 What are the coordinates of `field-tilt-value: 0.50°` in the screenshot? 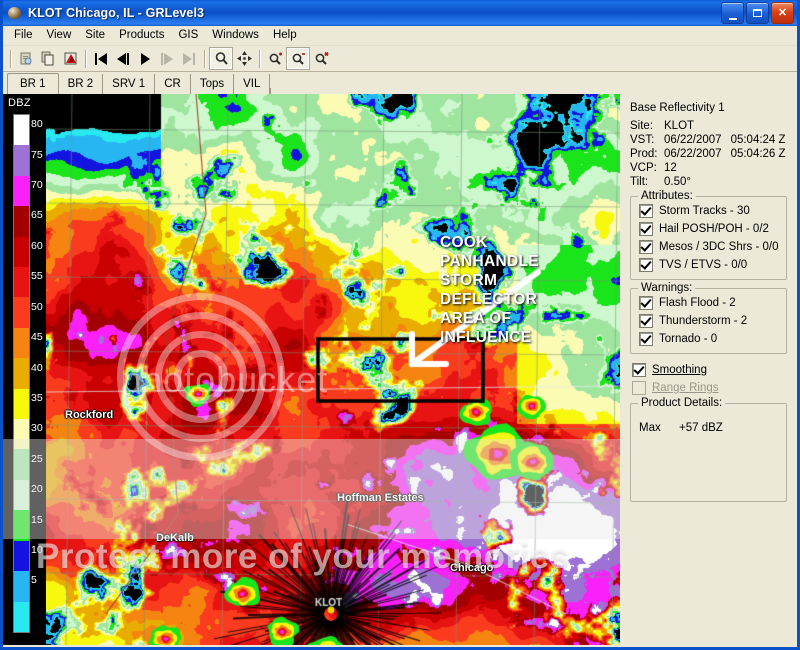 It's located at (677, 182).